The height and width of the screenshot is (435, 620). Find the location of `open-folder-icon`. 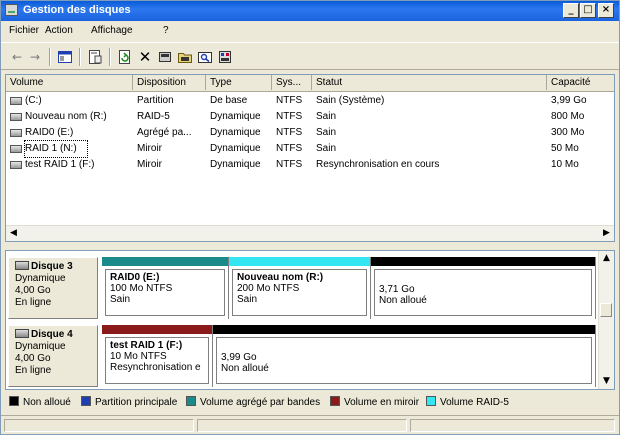

open-folder-icon is located at coordinates (185, 57).